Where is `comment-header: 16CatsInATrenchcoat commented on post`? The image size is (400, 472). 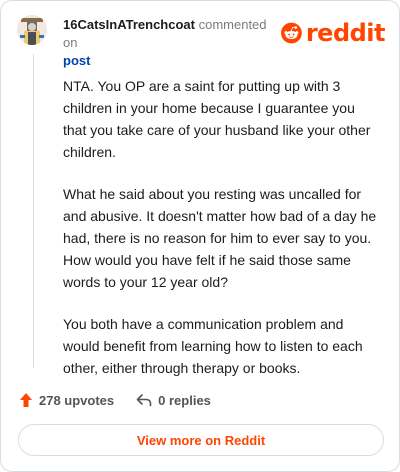 comment-header: 16CatsInATrenchcoat commented on post is located at coordinates (171, 43).